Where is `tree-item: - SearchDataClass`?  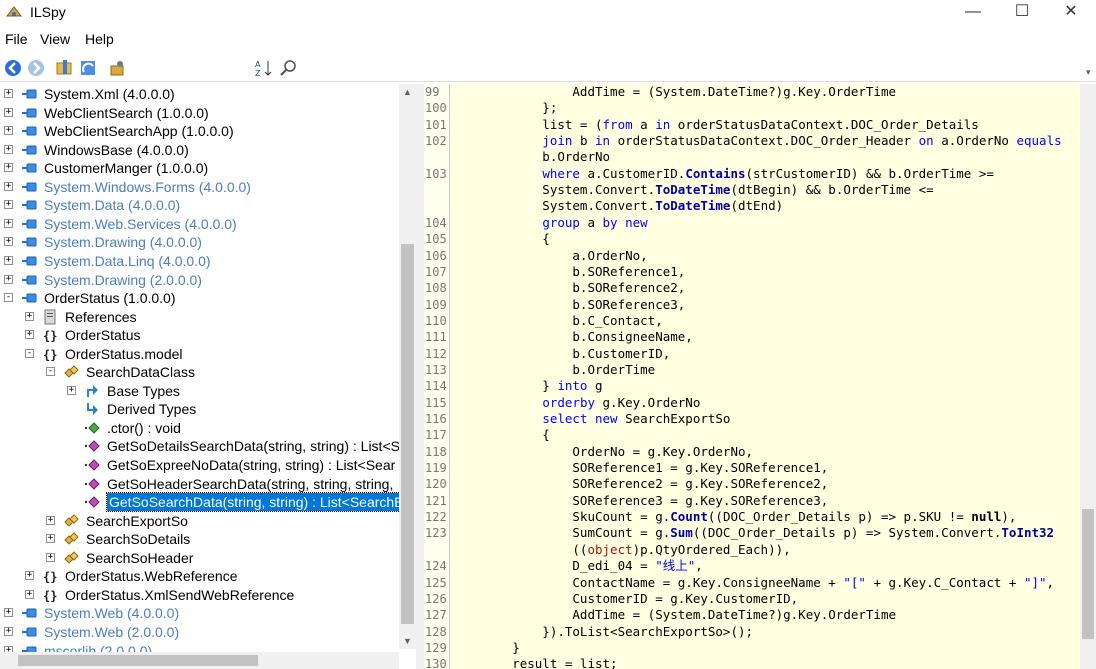
tree-item: - SearchDataClass is located at coordinates (199, 372).